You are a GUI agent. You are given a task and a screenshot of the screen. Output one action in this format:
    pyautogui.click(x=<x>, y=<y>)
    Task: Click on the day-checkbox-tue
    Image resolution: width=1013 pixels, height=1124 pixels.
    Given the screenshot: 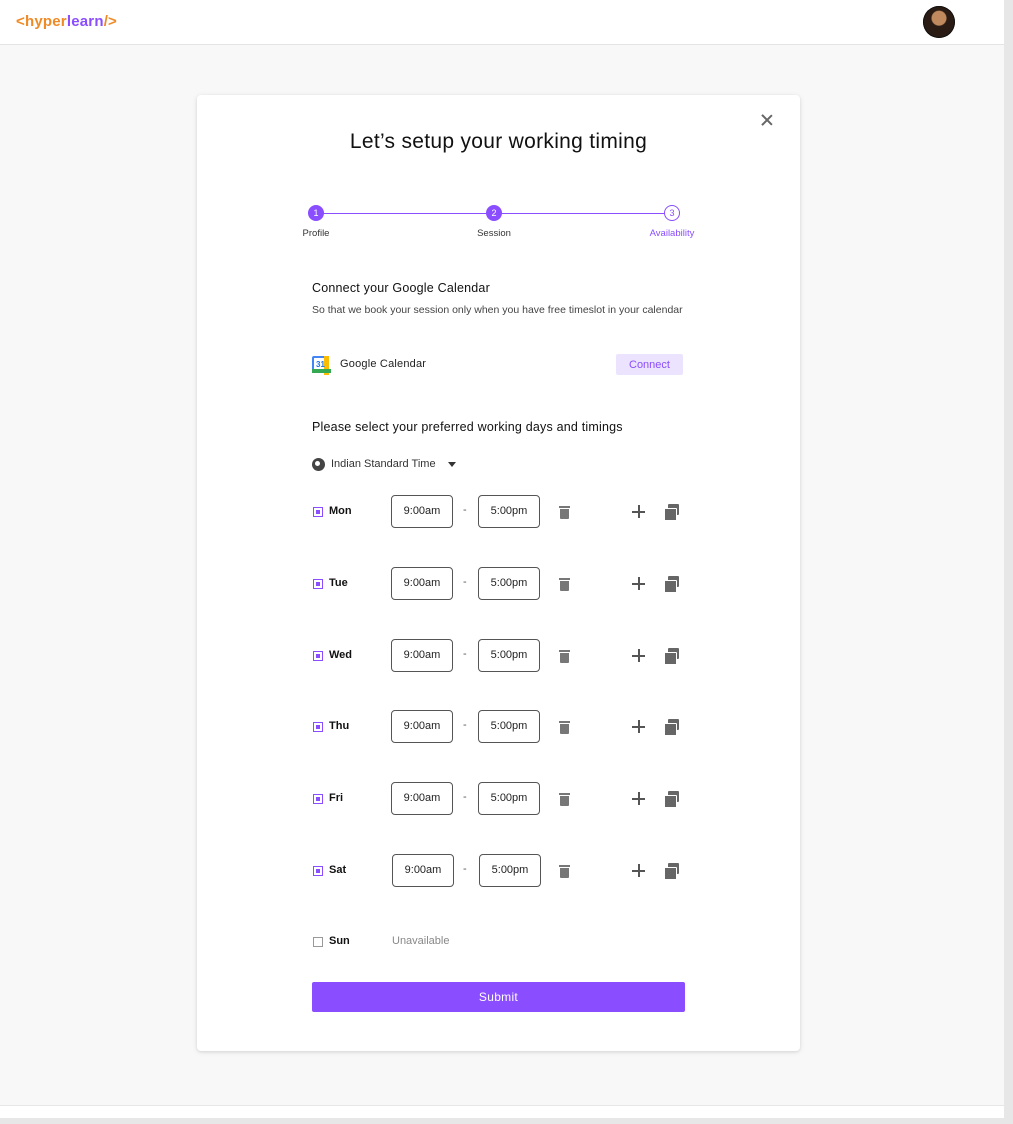 What is the action you would take?
    pyautogui.click(x=318, y=584)
    